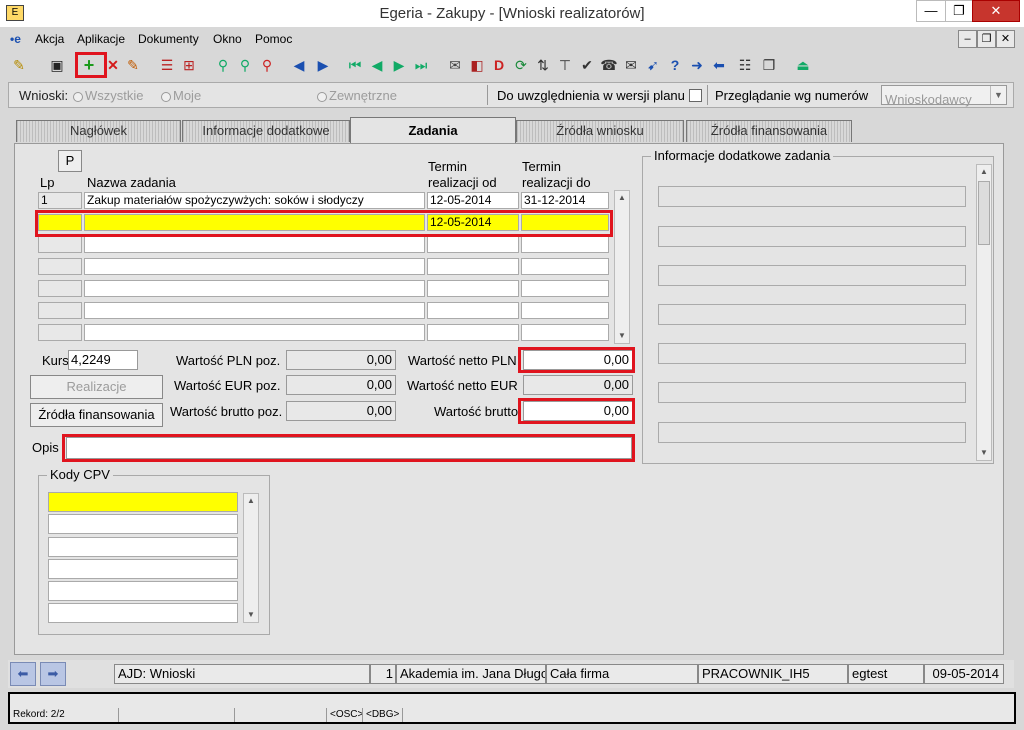 The image size is (1024, 730). Describe the element at coordinates (695, 95) in the screenshot. I see `plan-checkbox` at that location.